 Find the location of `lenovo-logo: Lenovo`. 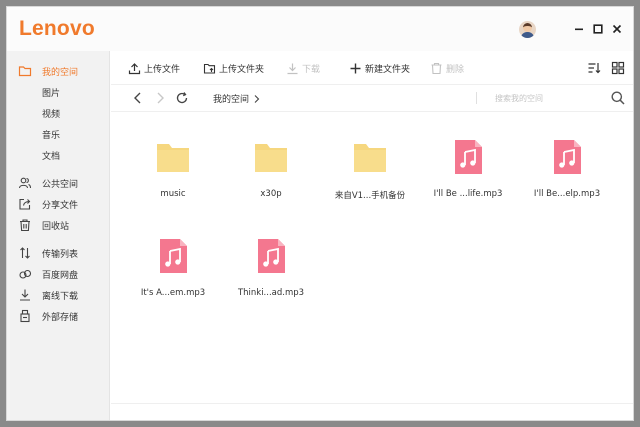

lenovo-logo: Lenovo is located at coordinates (57, 28).